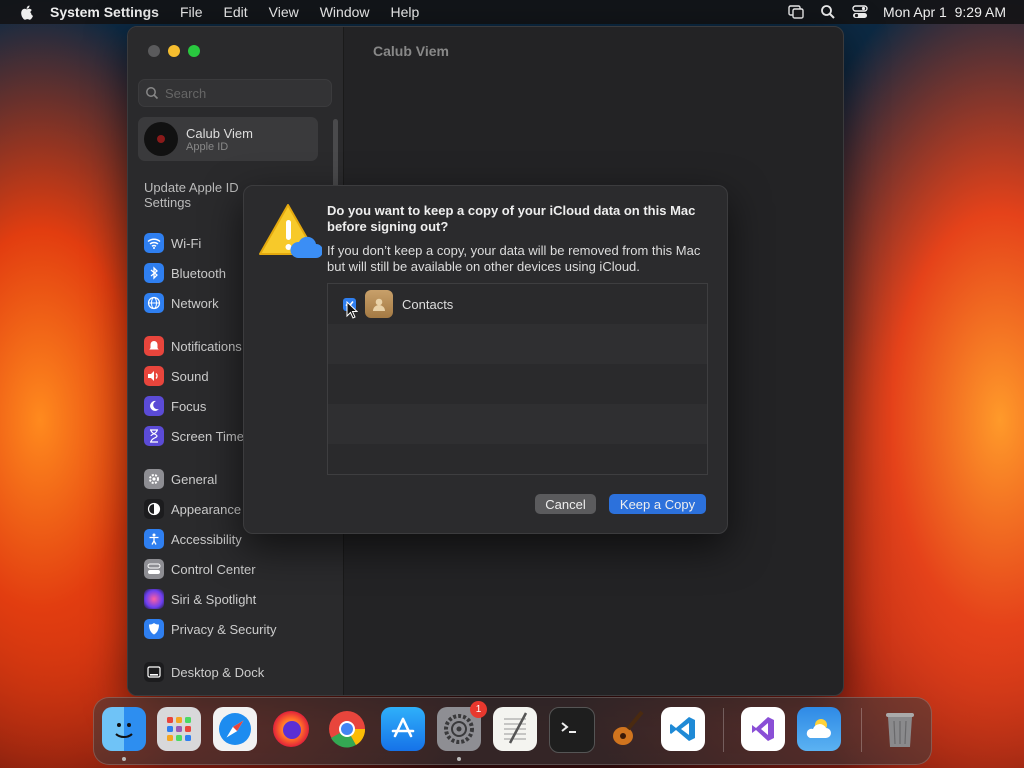 The height and width of the screenshot is (768, 1024). Describe the element at coordinates (565, 504) in the screenshot. I see `cancel-button: Cancel` at that location.